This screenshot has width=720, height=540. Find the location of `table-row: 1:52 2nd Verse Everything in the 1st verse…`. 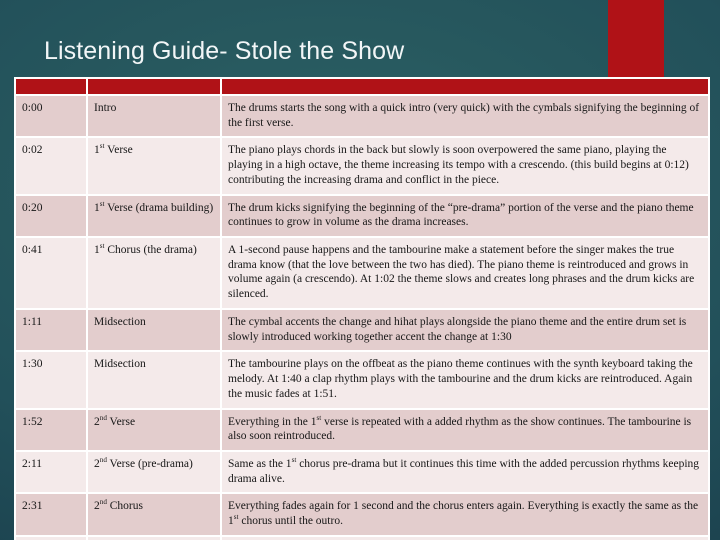

table-row: 1:52 2nd Verse Everything in the 1st verse… is located at coordinates (362, 429).